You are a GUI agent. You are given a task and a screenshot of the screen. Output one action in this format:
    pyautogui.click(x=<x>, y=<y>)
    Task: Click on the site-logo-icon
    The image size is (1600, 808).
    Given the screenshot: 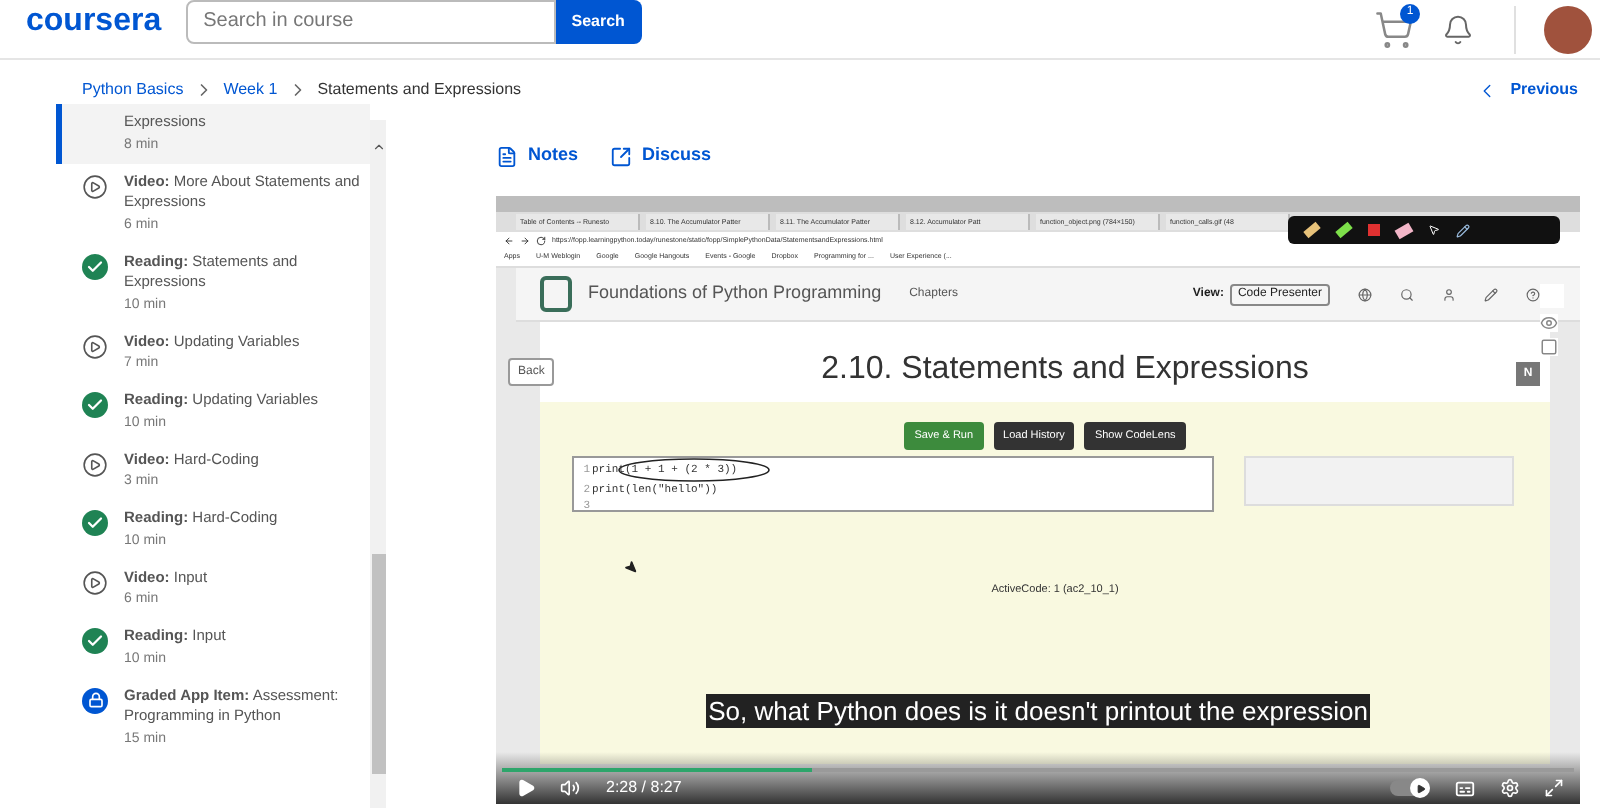 What is the action you would take?
    pyautogui.click(x=556, y=294)
    